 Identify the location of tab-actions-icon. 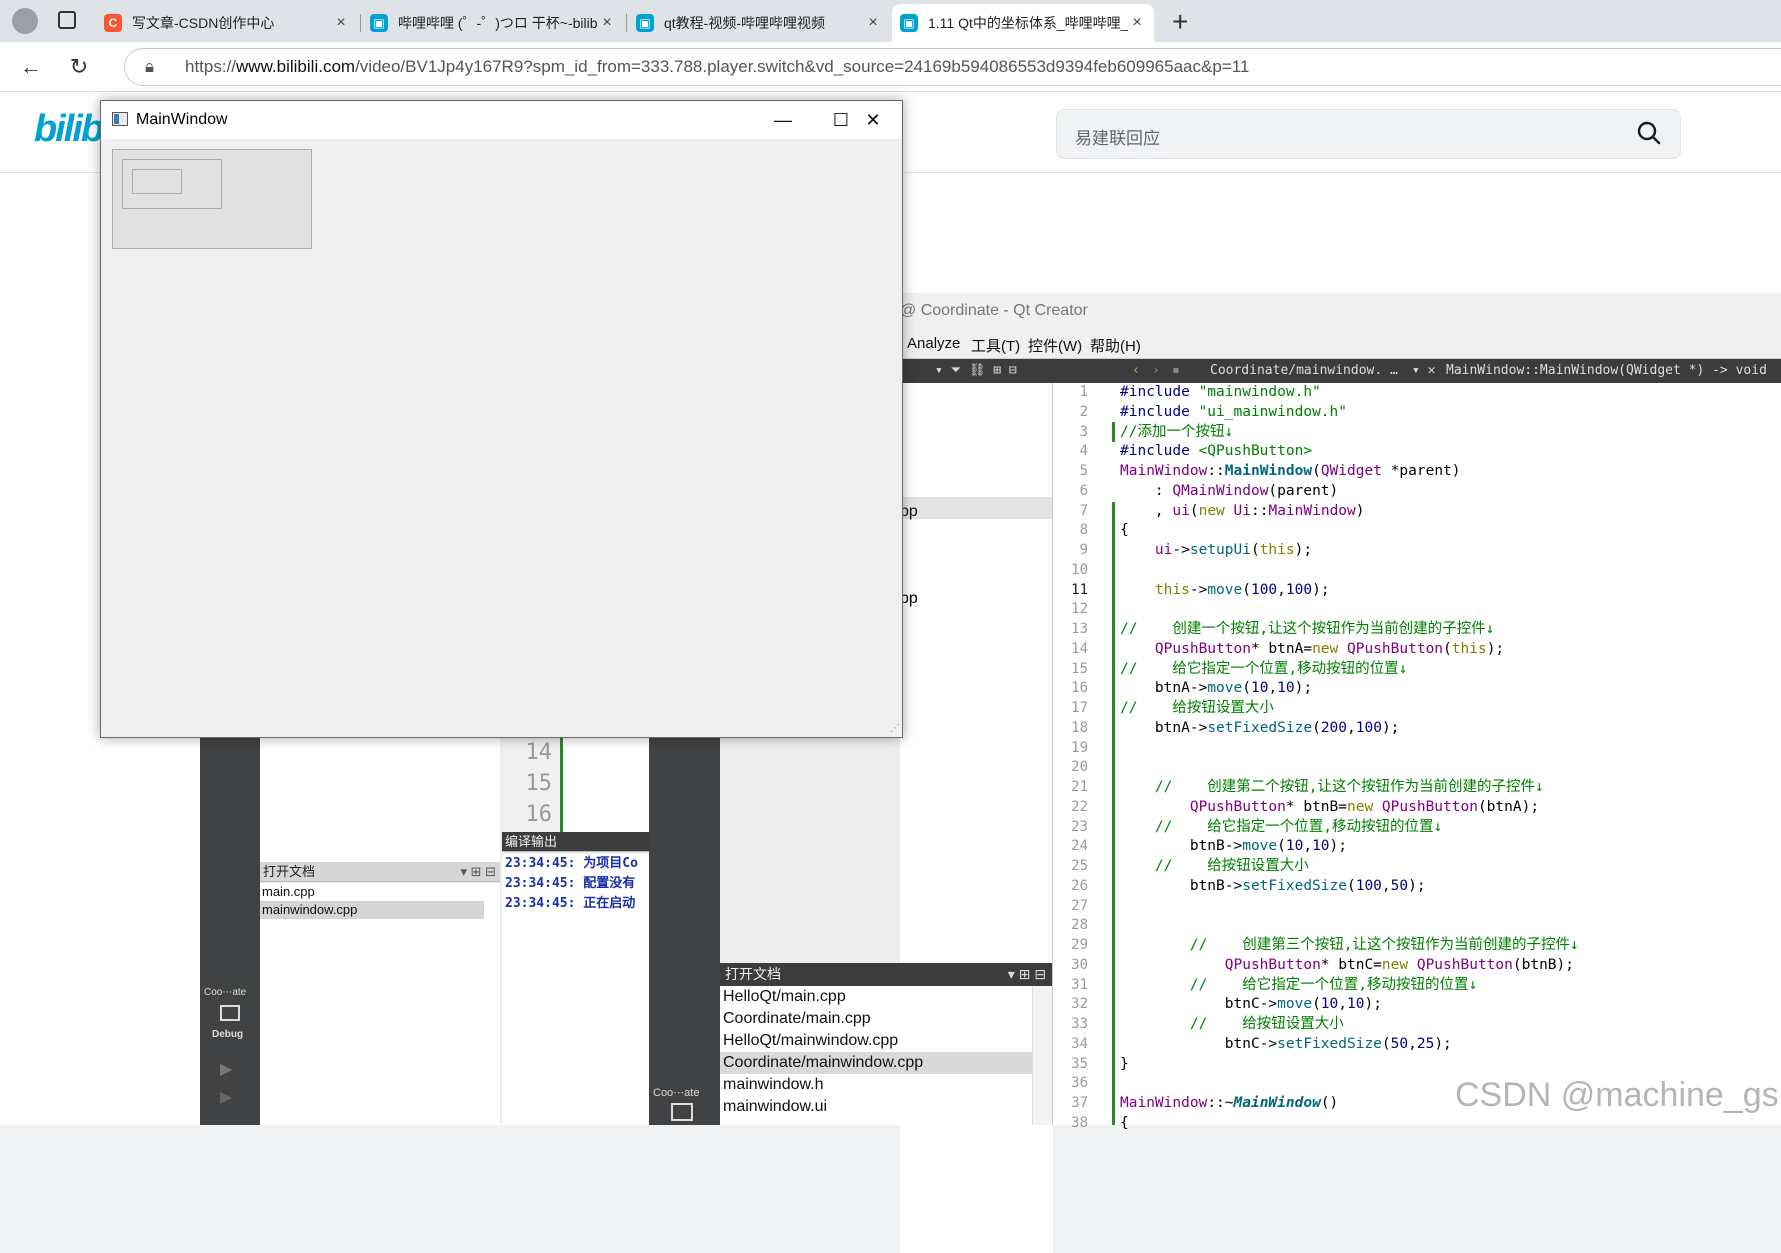
(67, 20).